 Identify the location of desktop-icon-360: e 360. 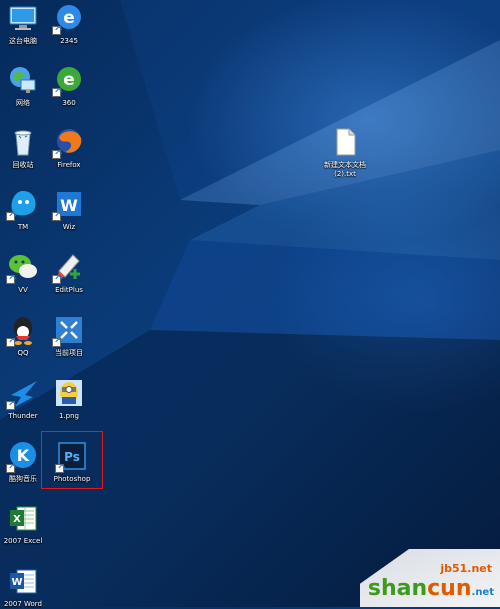
(69, 86).